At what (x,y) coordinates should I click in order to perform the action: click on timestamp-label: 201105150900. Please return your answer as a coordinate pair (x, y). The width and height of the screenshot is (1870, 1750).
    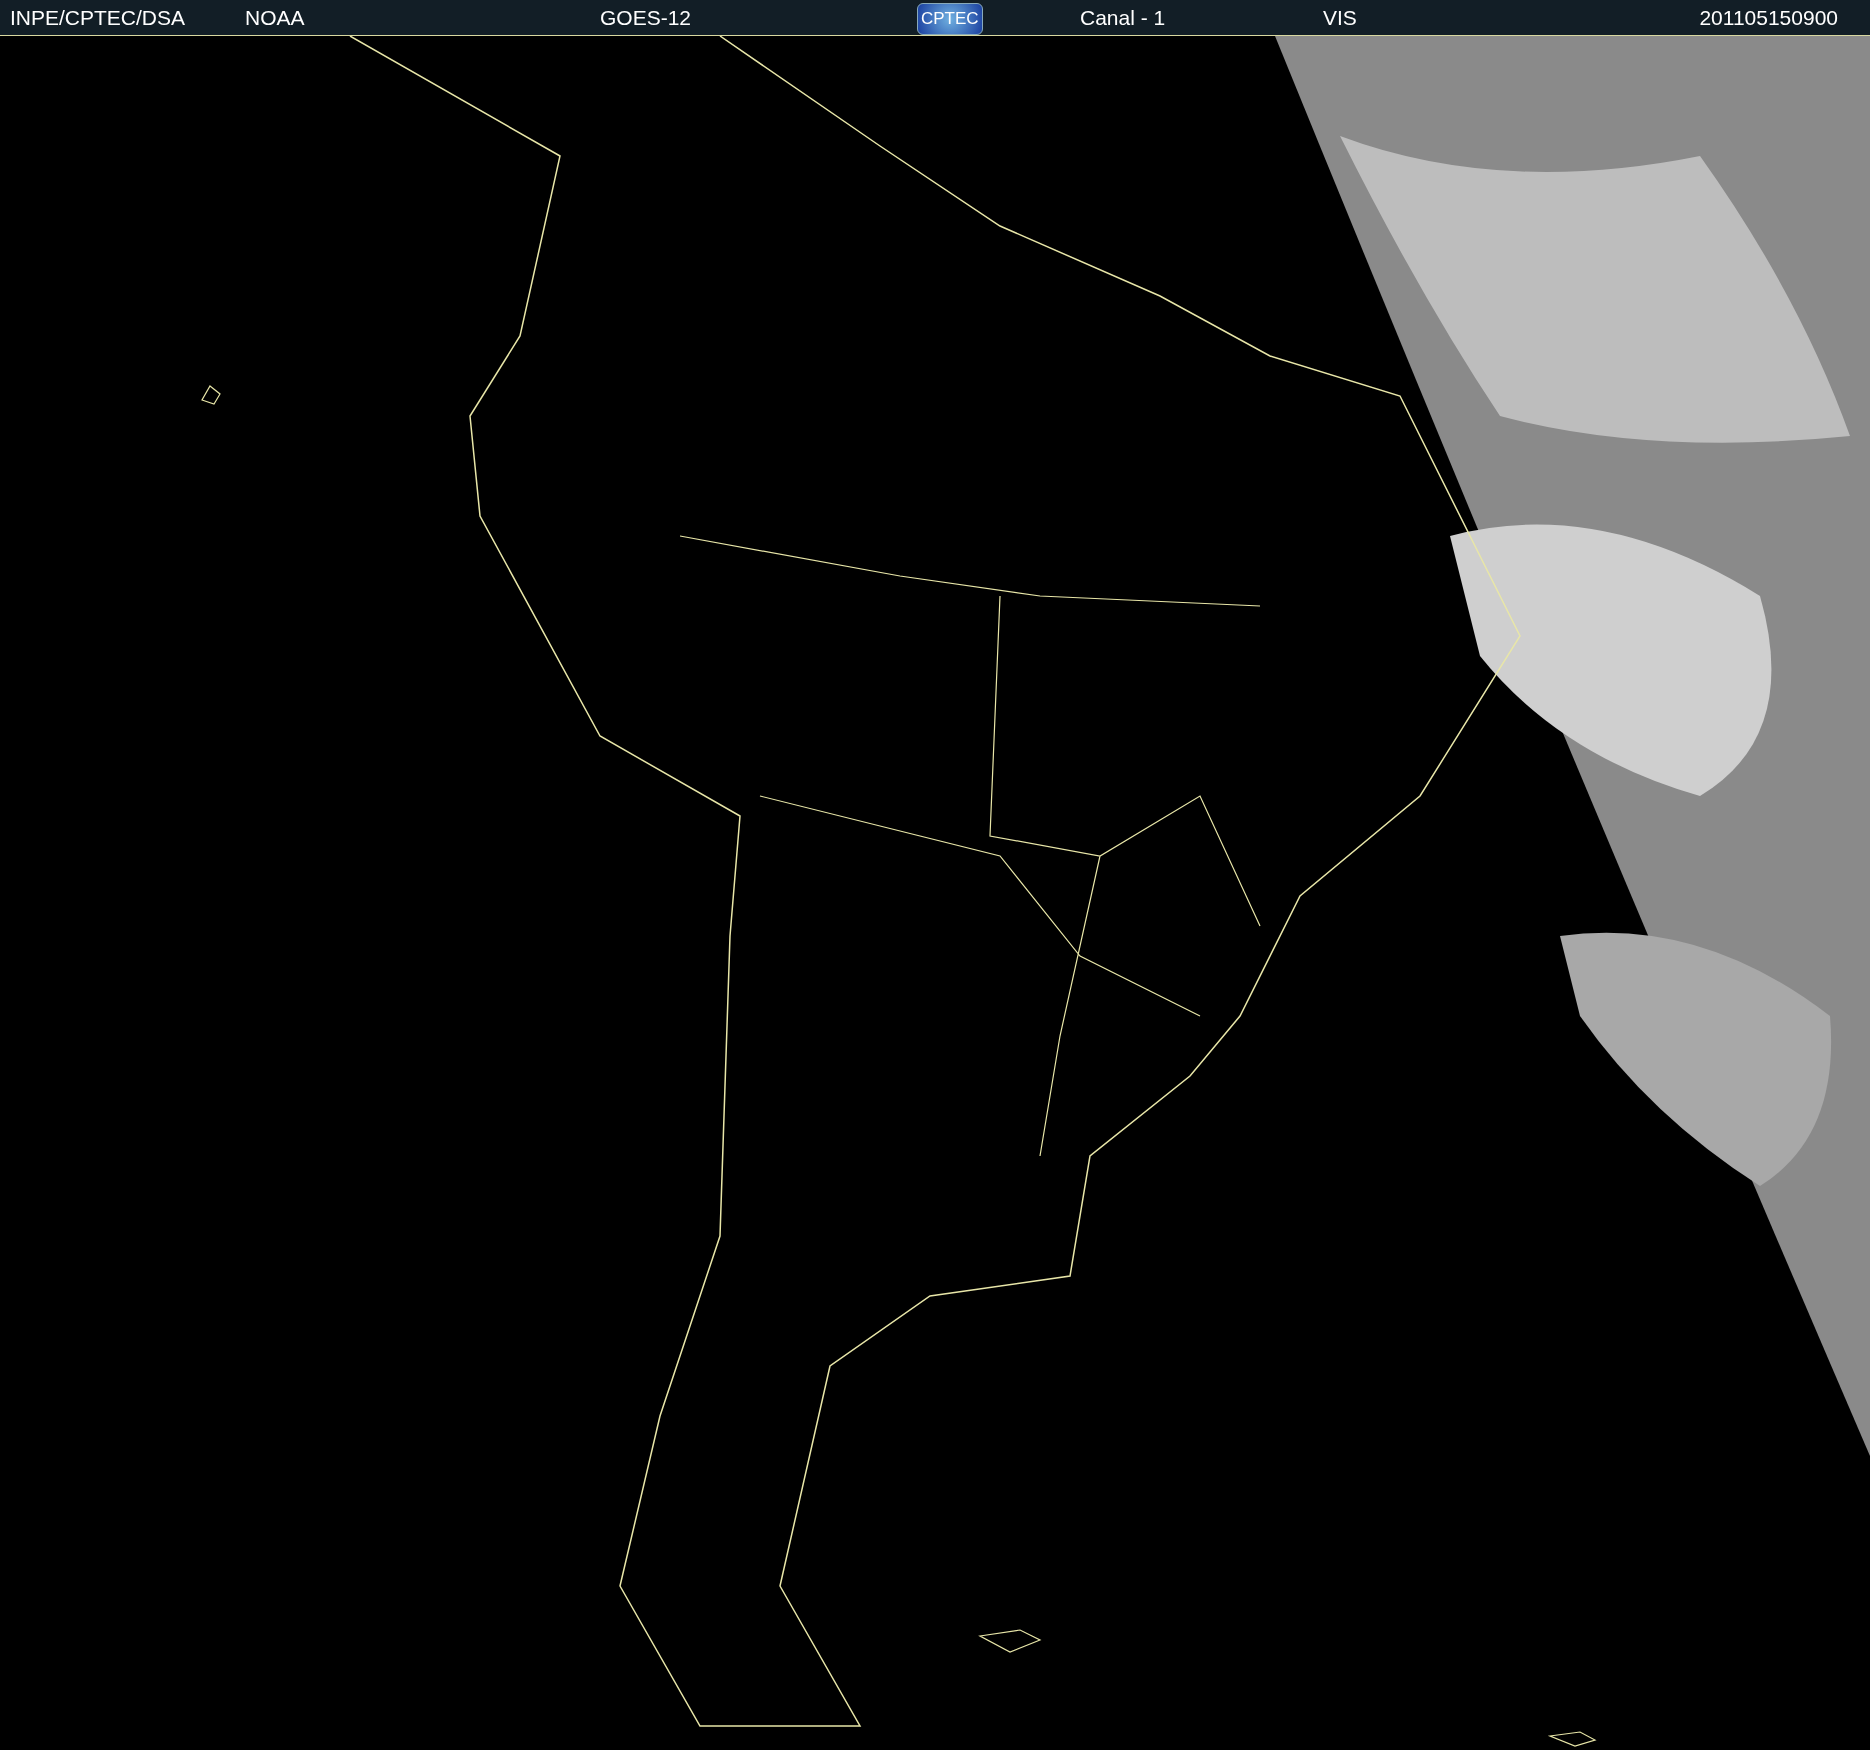
    Looking at the image, I should click on (1768, 17).